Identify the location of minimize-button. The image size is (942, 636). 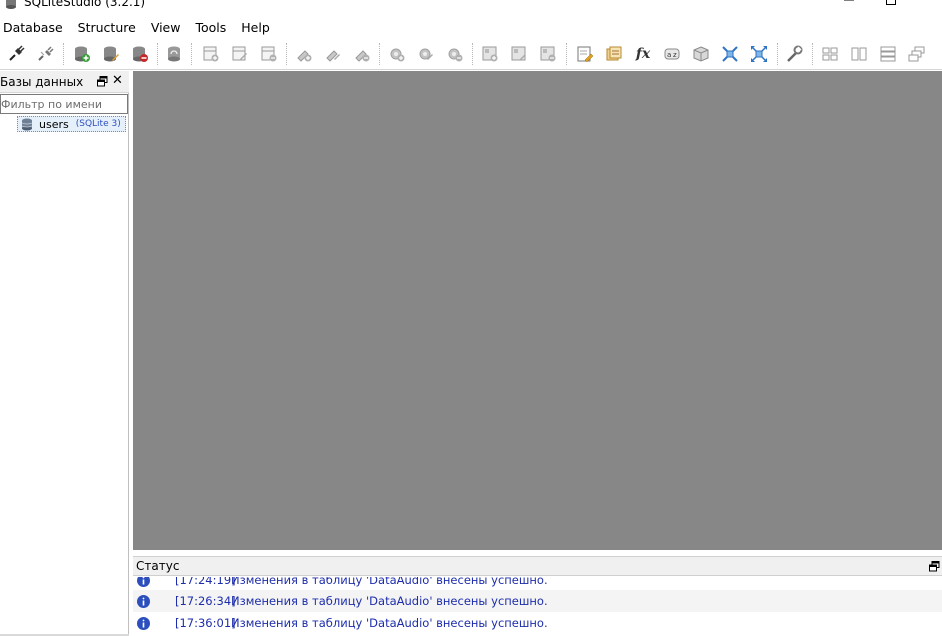
(849, 5).